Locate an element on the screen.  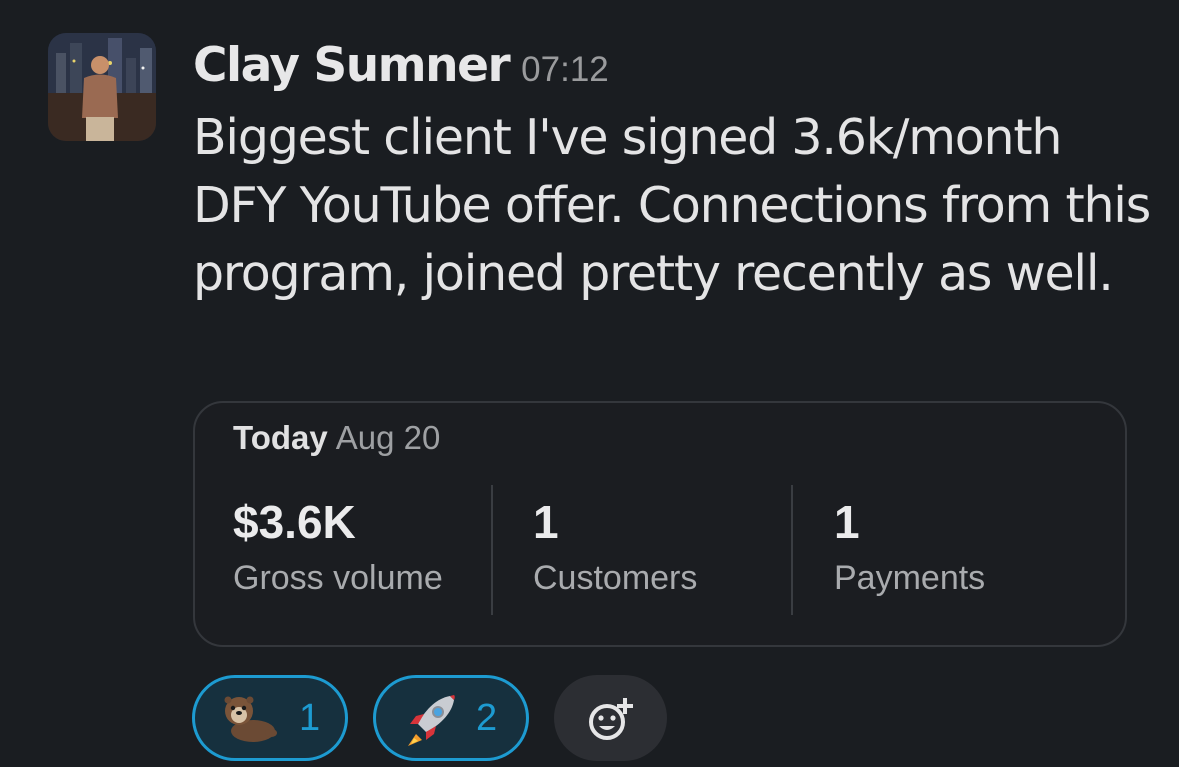
stat-label: Gross volume is located at coordinates (338, 578).